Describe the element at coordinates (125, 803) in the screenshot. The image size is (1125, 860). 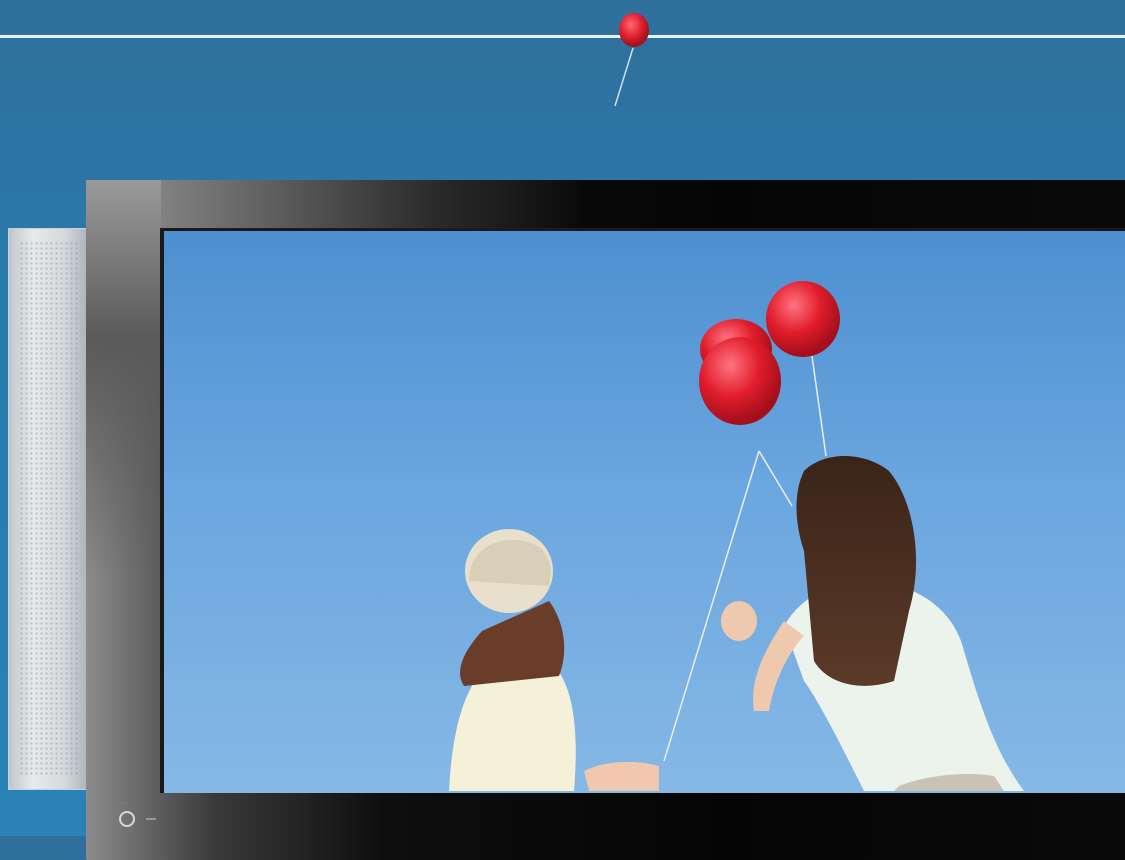
I see `power-label-mark` at that location.